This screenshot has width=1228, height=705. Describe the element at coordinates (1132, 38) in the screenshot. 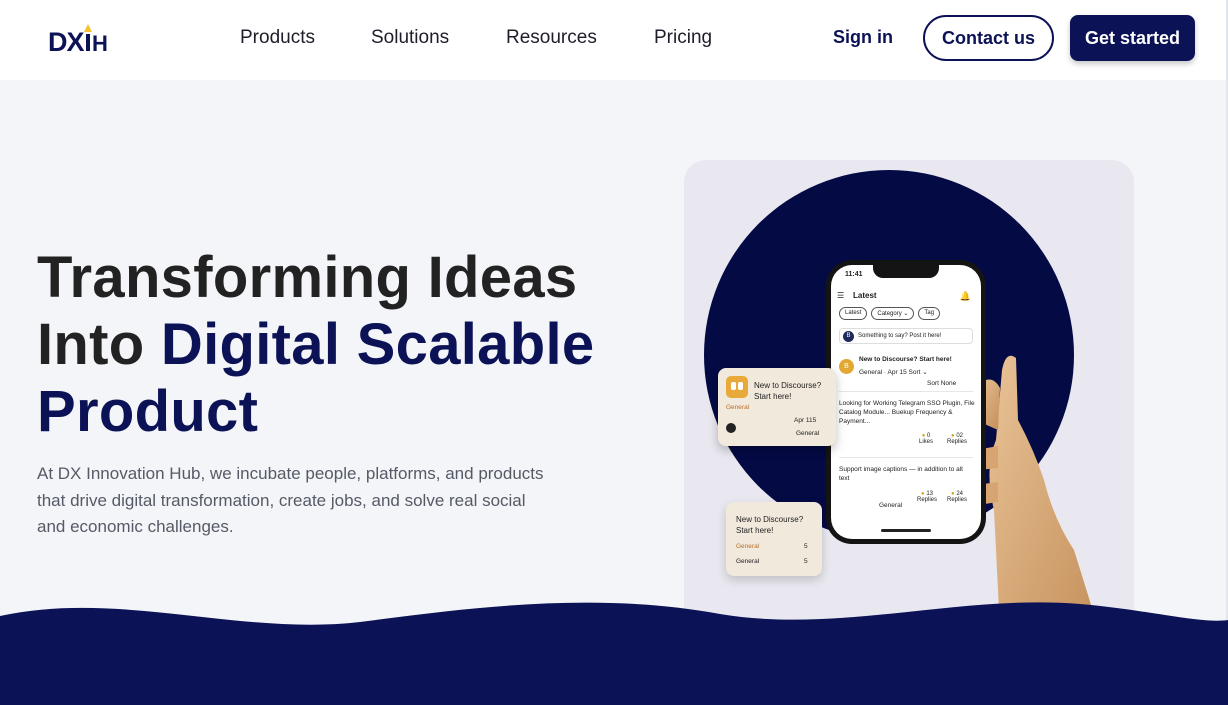

I see `get-started-button: Get started` at that location.